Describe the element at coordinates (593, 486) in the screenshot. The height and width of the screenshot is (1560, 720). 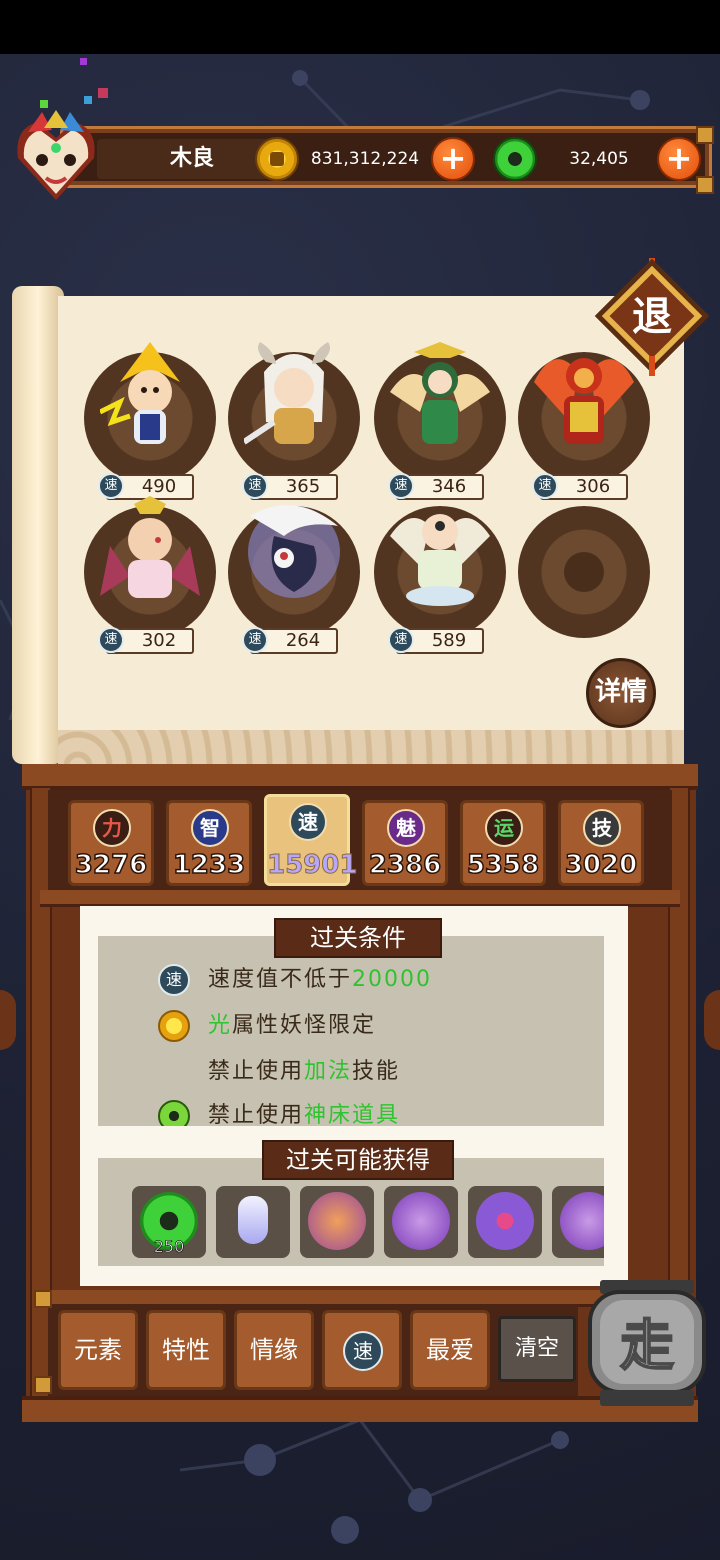
I see `hero-speed-value: 306` at that location.